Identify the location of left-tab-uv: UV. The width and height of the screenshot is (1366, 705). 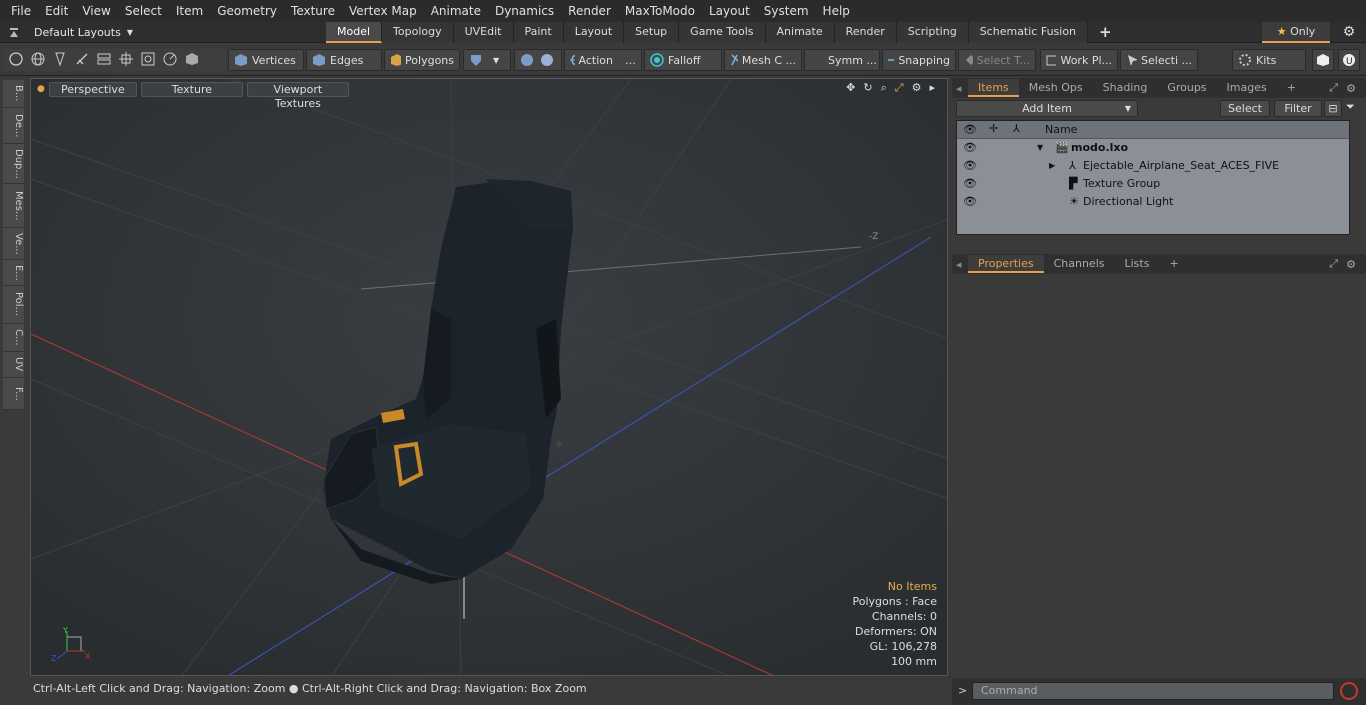
(13, 365).